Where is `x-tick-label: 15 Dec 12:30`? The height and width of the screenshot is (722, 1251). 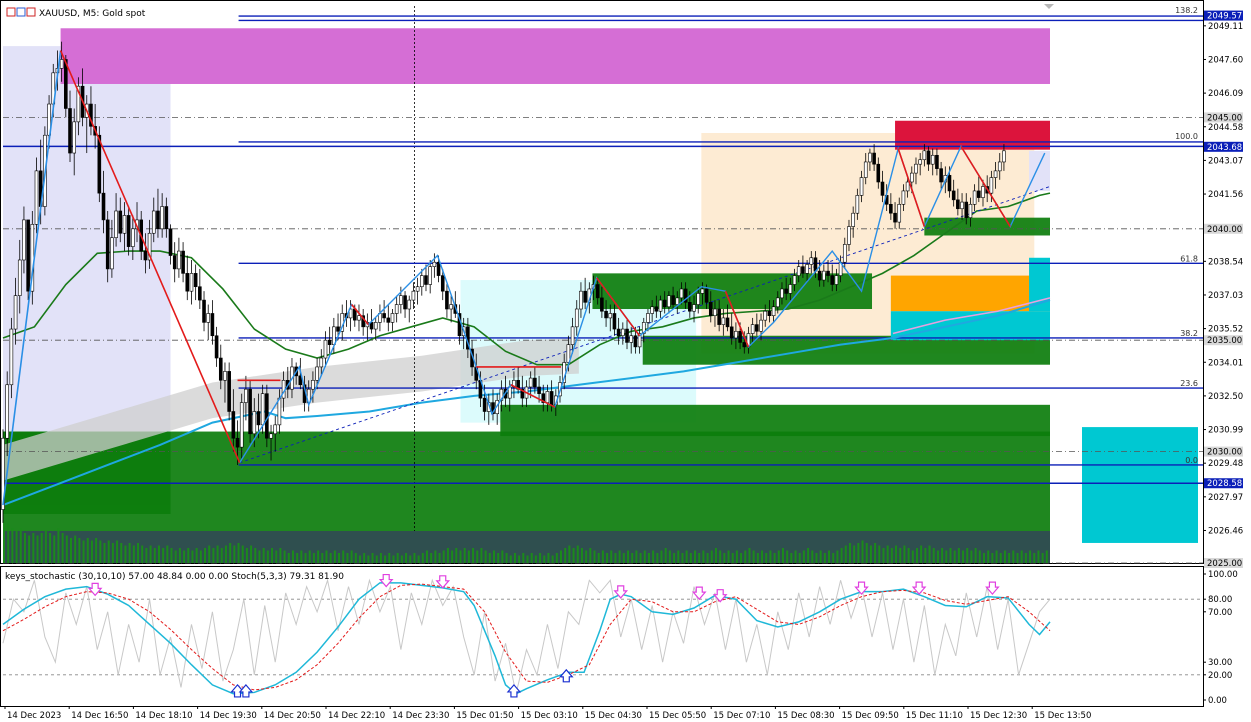 x-tick-label: 15 Dec 12:30 is located at coordinates (998, 716).